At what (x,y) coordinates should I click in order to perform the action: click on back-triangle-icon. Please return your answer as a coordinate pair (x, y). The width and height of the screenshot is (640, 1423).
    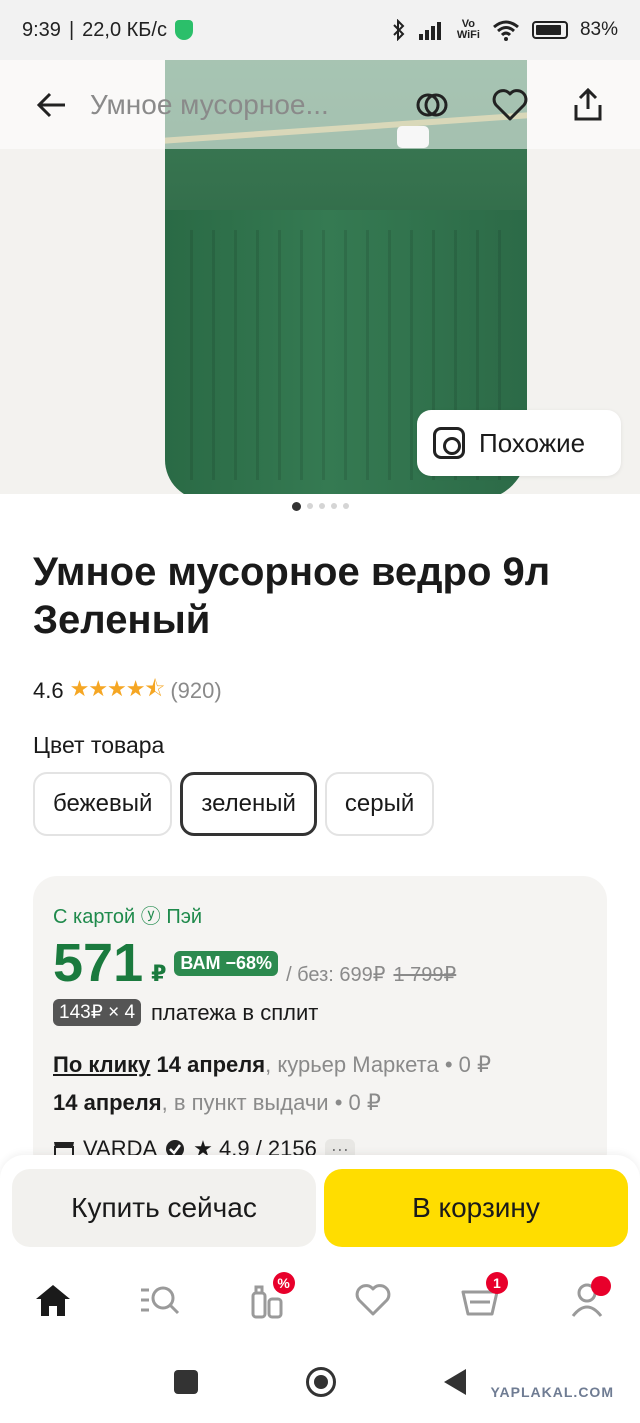
    Looking at the image, I should click on (455, 1381).